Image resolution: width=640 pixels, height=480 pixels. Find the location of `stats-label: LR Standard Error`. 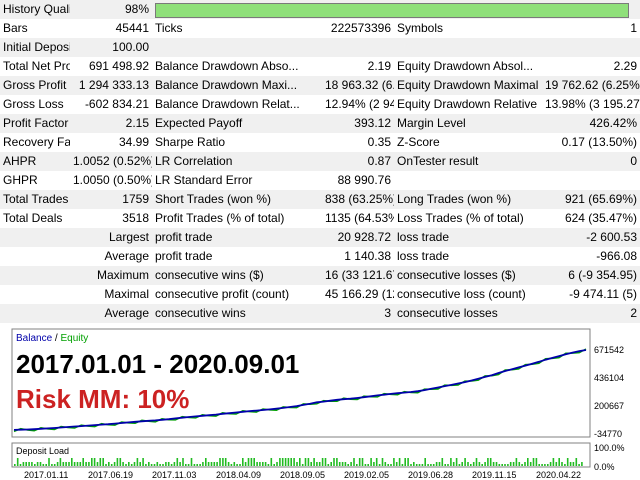

stats-label: LR Standard Error is located at coordinates (237, 180).